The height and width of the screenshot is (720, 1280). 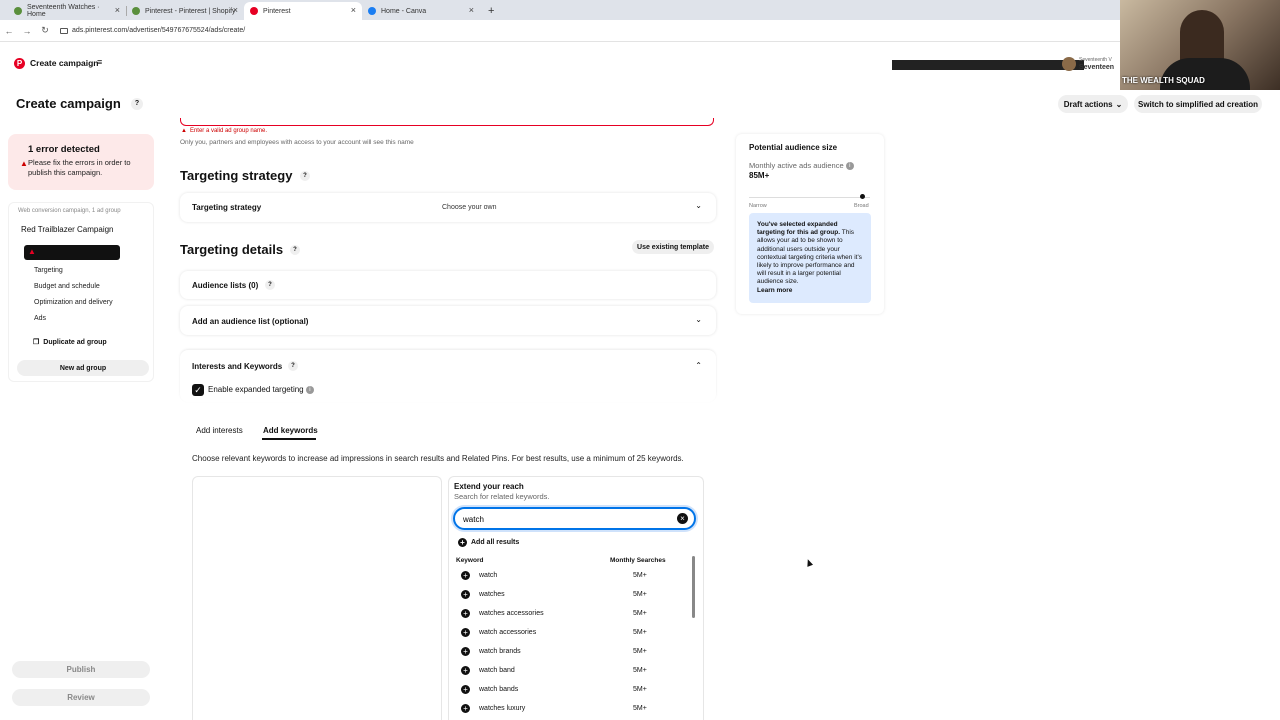 I want to click on add-audience-dropdown: Add an audience list (optional) ⌄, so click(x=448, y=320).